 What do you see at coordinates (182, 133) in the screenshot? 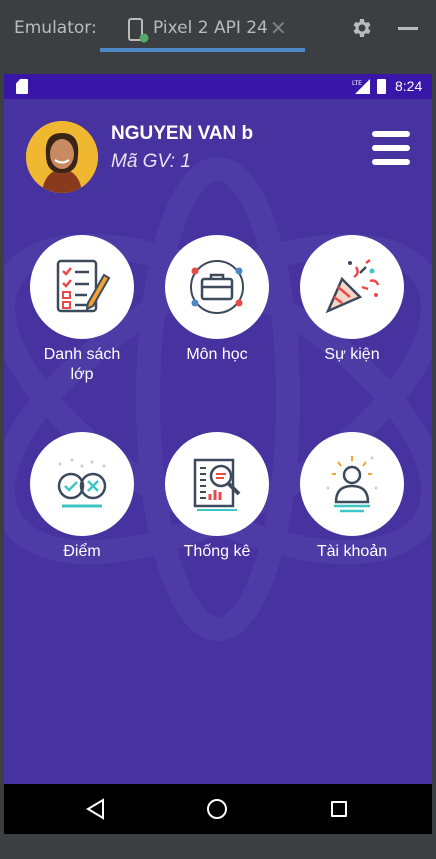
I see `user-name: NGUYEN VAN b` at bounding box center [182, 133].